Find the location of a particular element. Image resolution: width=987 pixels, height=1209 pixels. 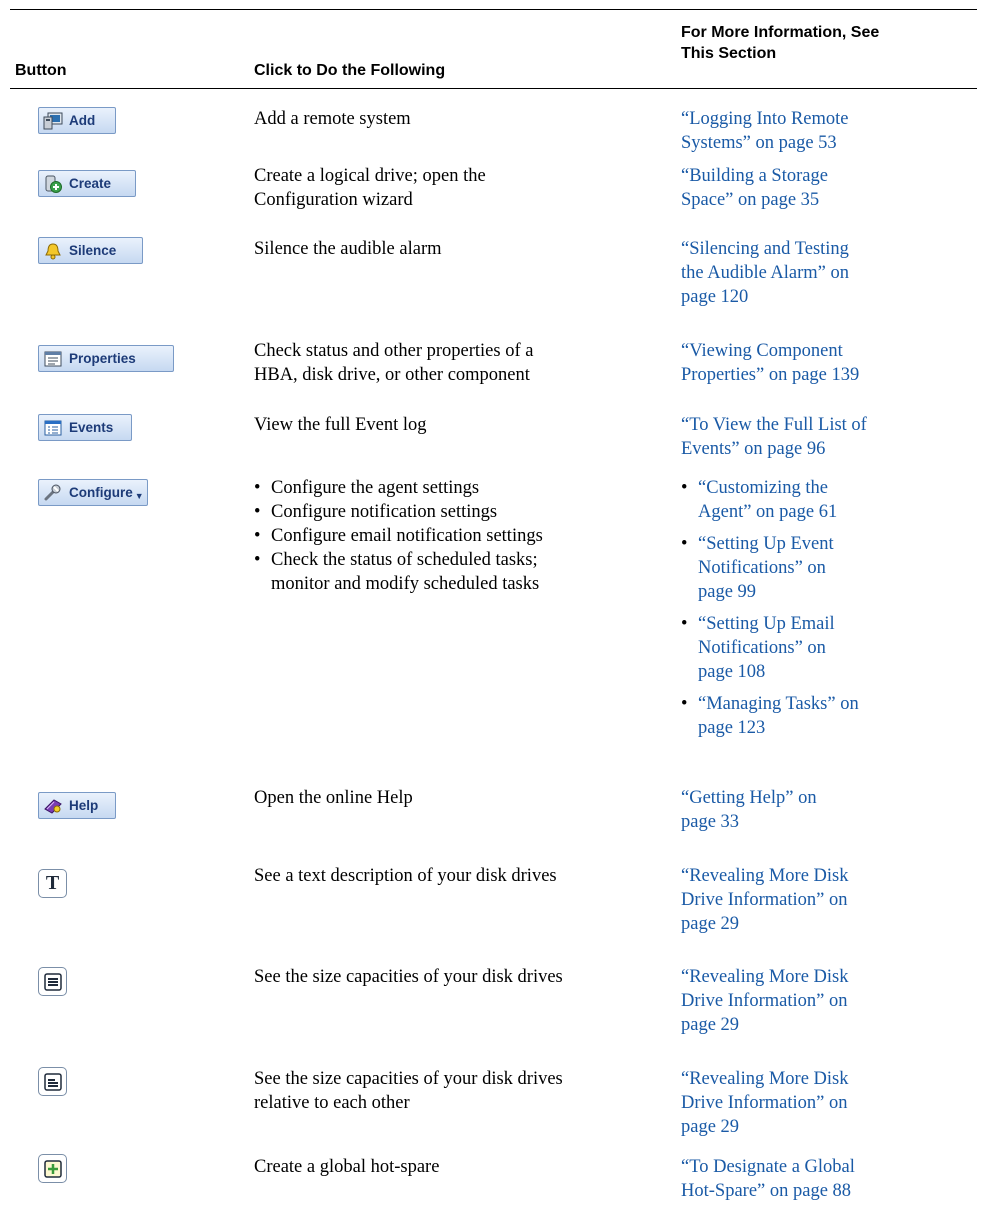

relative-size-view-icon is located at coordinates (52, 1081).